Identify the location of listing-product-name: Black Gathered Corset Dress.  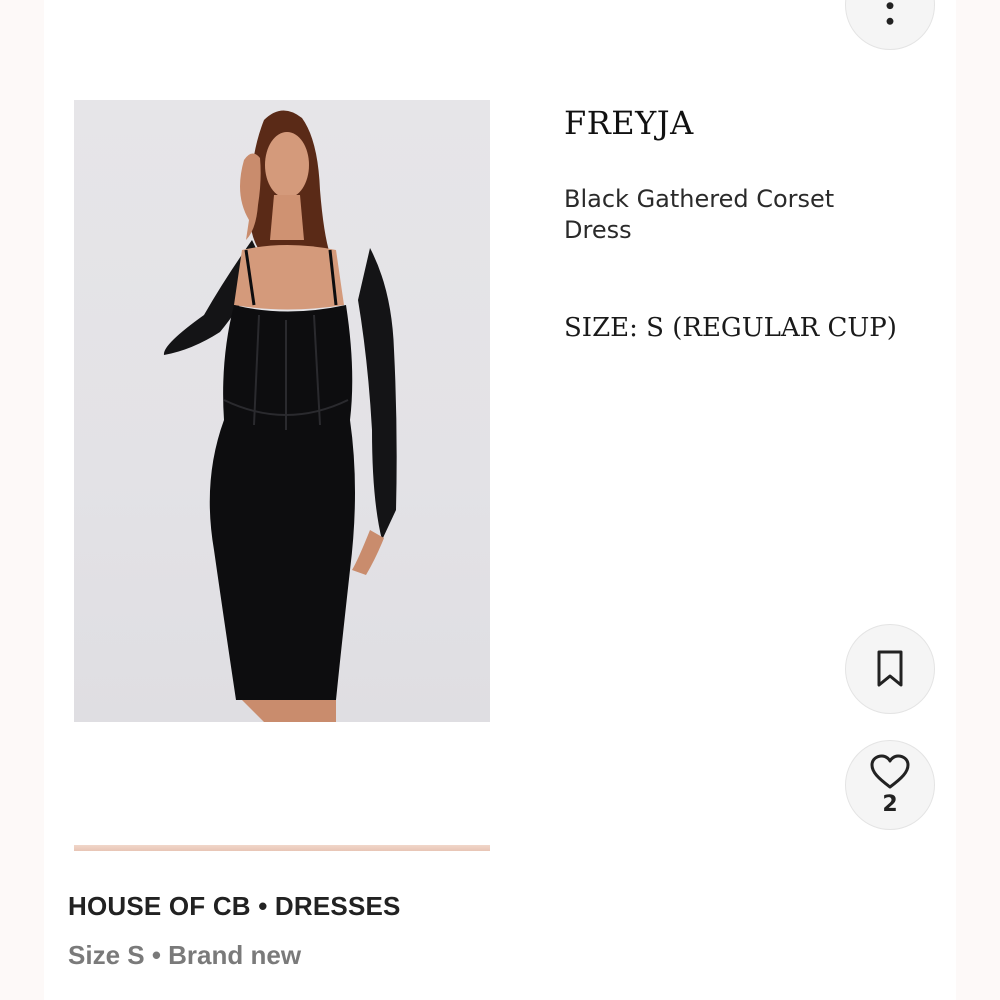
(699, 214).